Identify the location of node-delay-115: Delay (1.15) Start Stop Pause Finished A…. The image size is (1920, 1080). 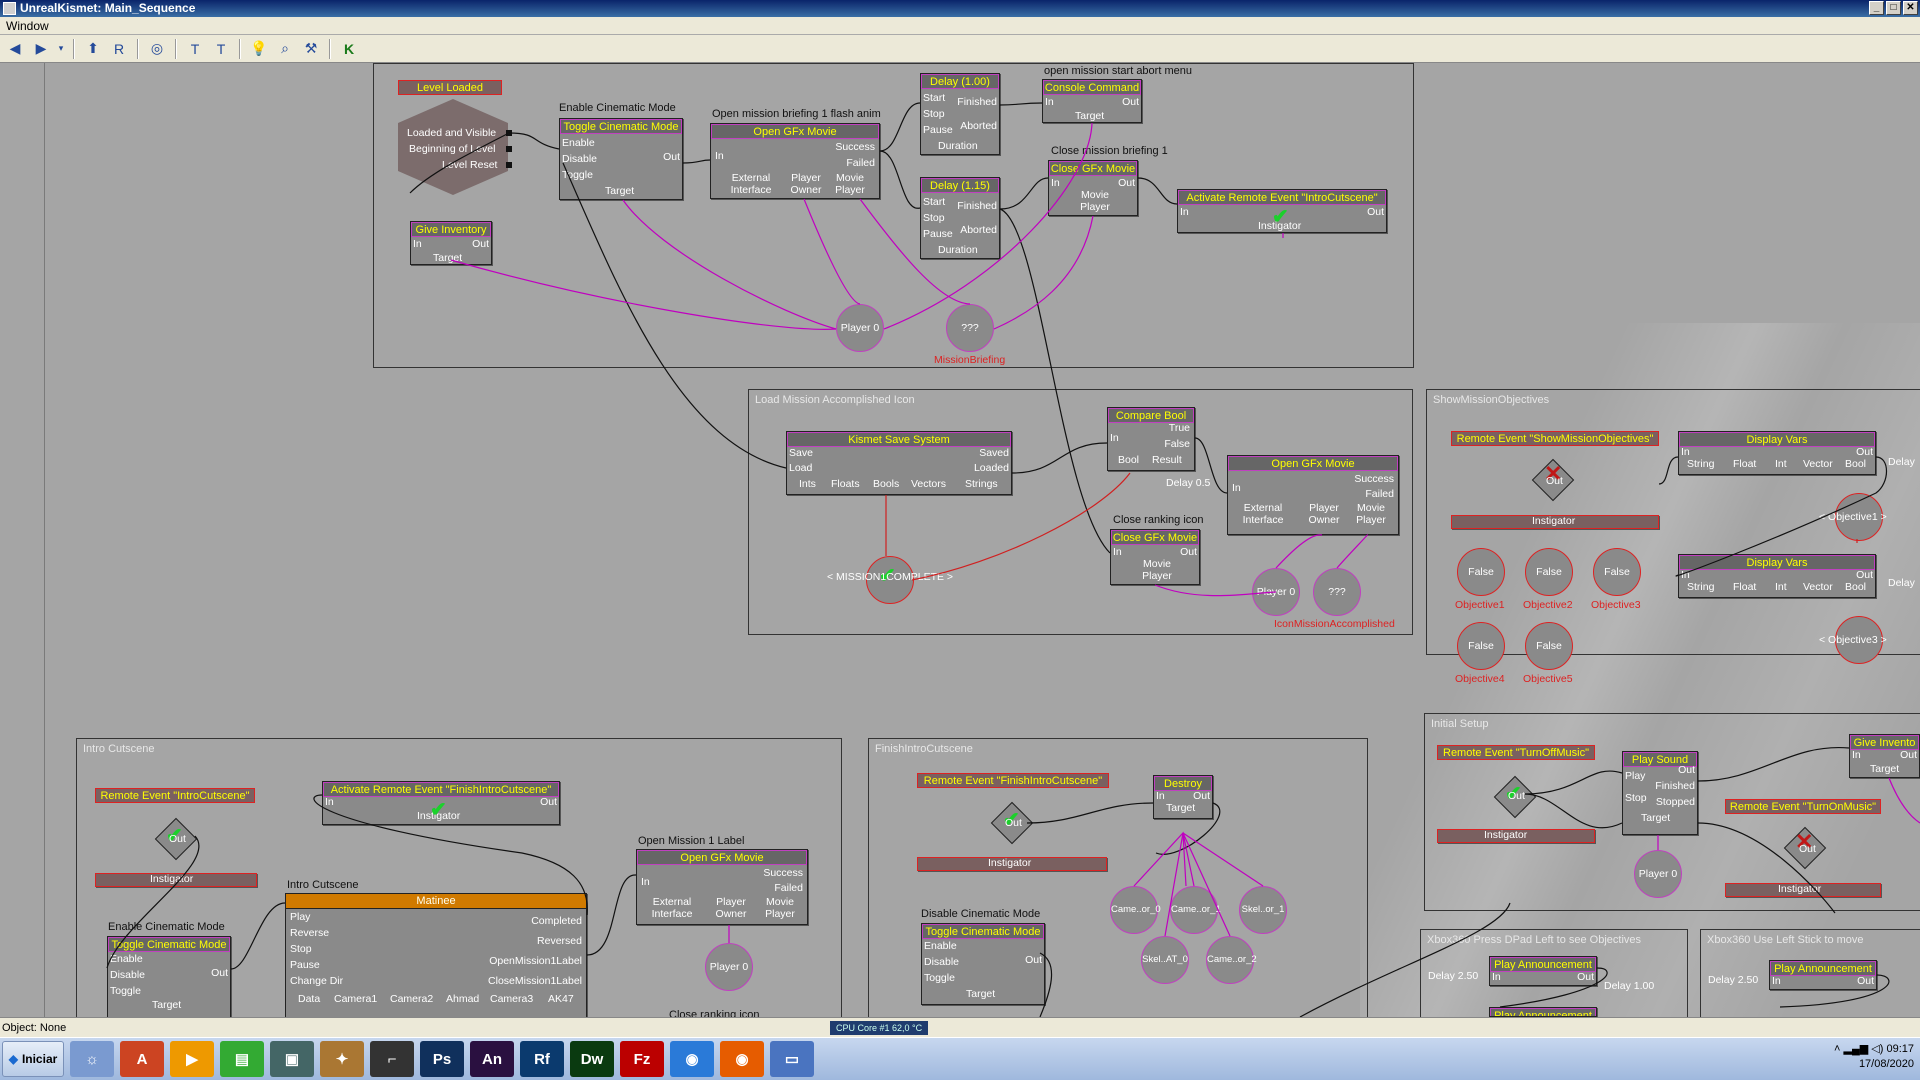
(960, 218).